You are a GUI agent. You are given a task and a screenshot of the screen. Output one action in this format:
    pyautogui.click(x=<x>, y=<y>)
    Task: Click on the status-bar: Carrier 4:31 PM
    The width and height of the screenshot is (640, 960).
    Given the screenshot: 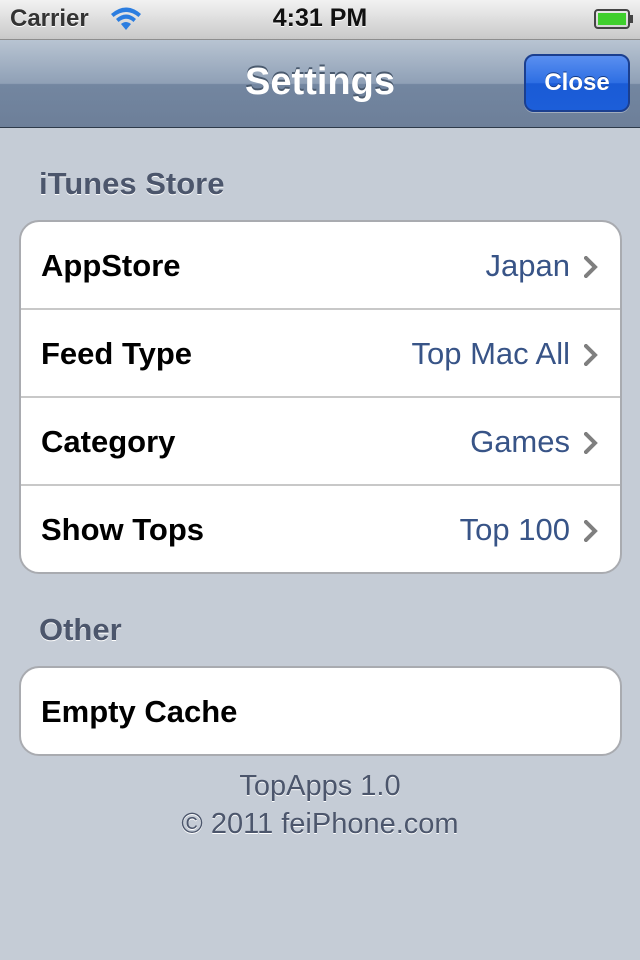 What is the action you would take?
    pyautogui.click(x=320, y=20)
    